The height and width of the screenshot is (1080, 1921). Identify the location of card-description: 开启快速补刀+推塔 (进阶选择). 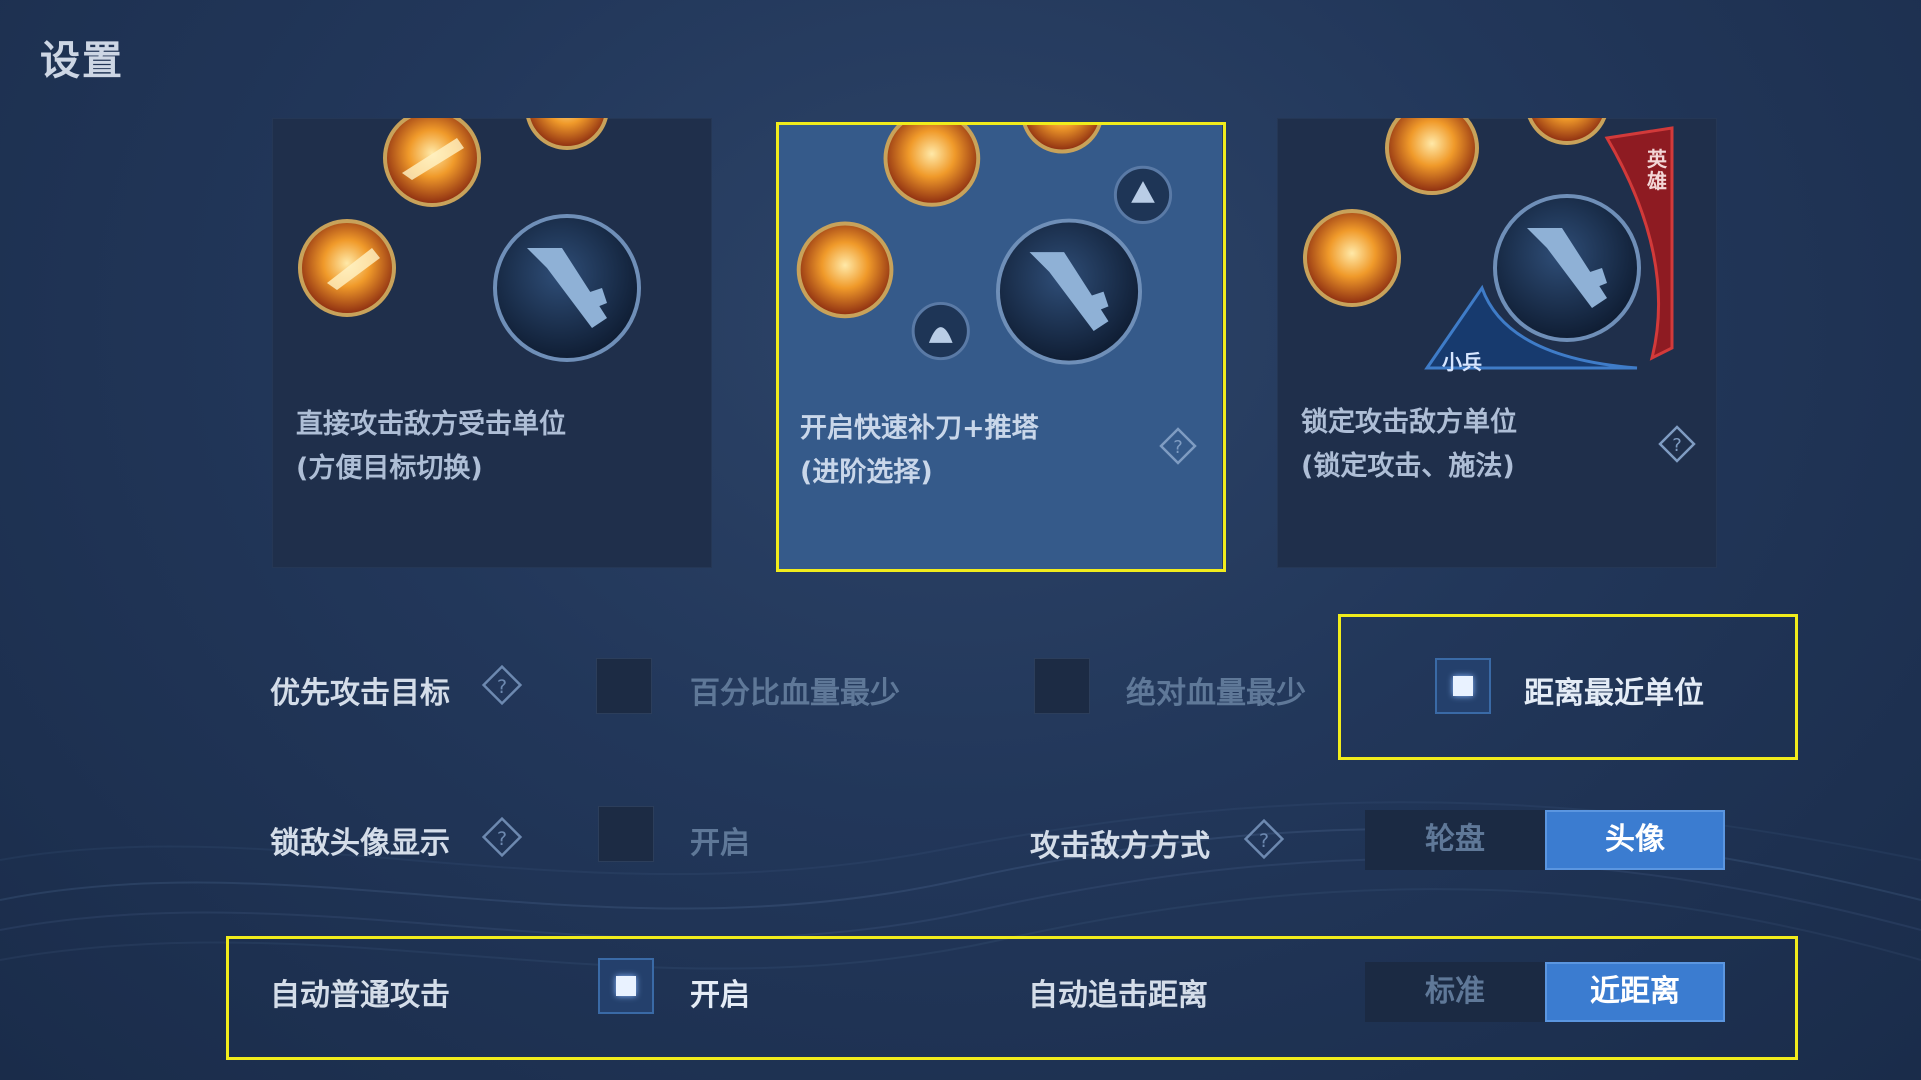
(919, 450).